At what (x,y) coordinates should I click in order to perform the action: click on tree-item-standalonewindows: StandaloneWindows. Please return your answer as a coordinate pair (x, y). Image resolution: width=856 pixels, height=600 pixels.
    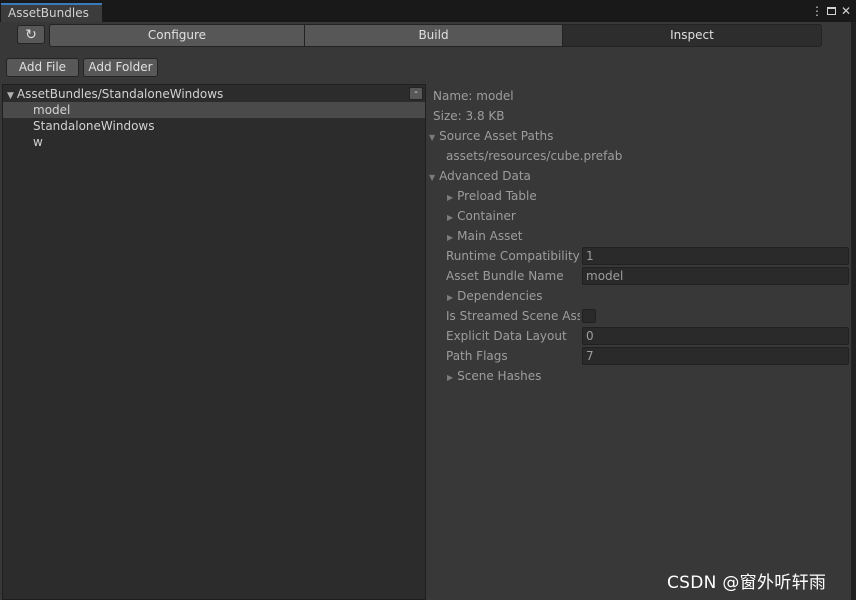
    Looking at the image, I should click on (214, 126).